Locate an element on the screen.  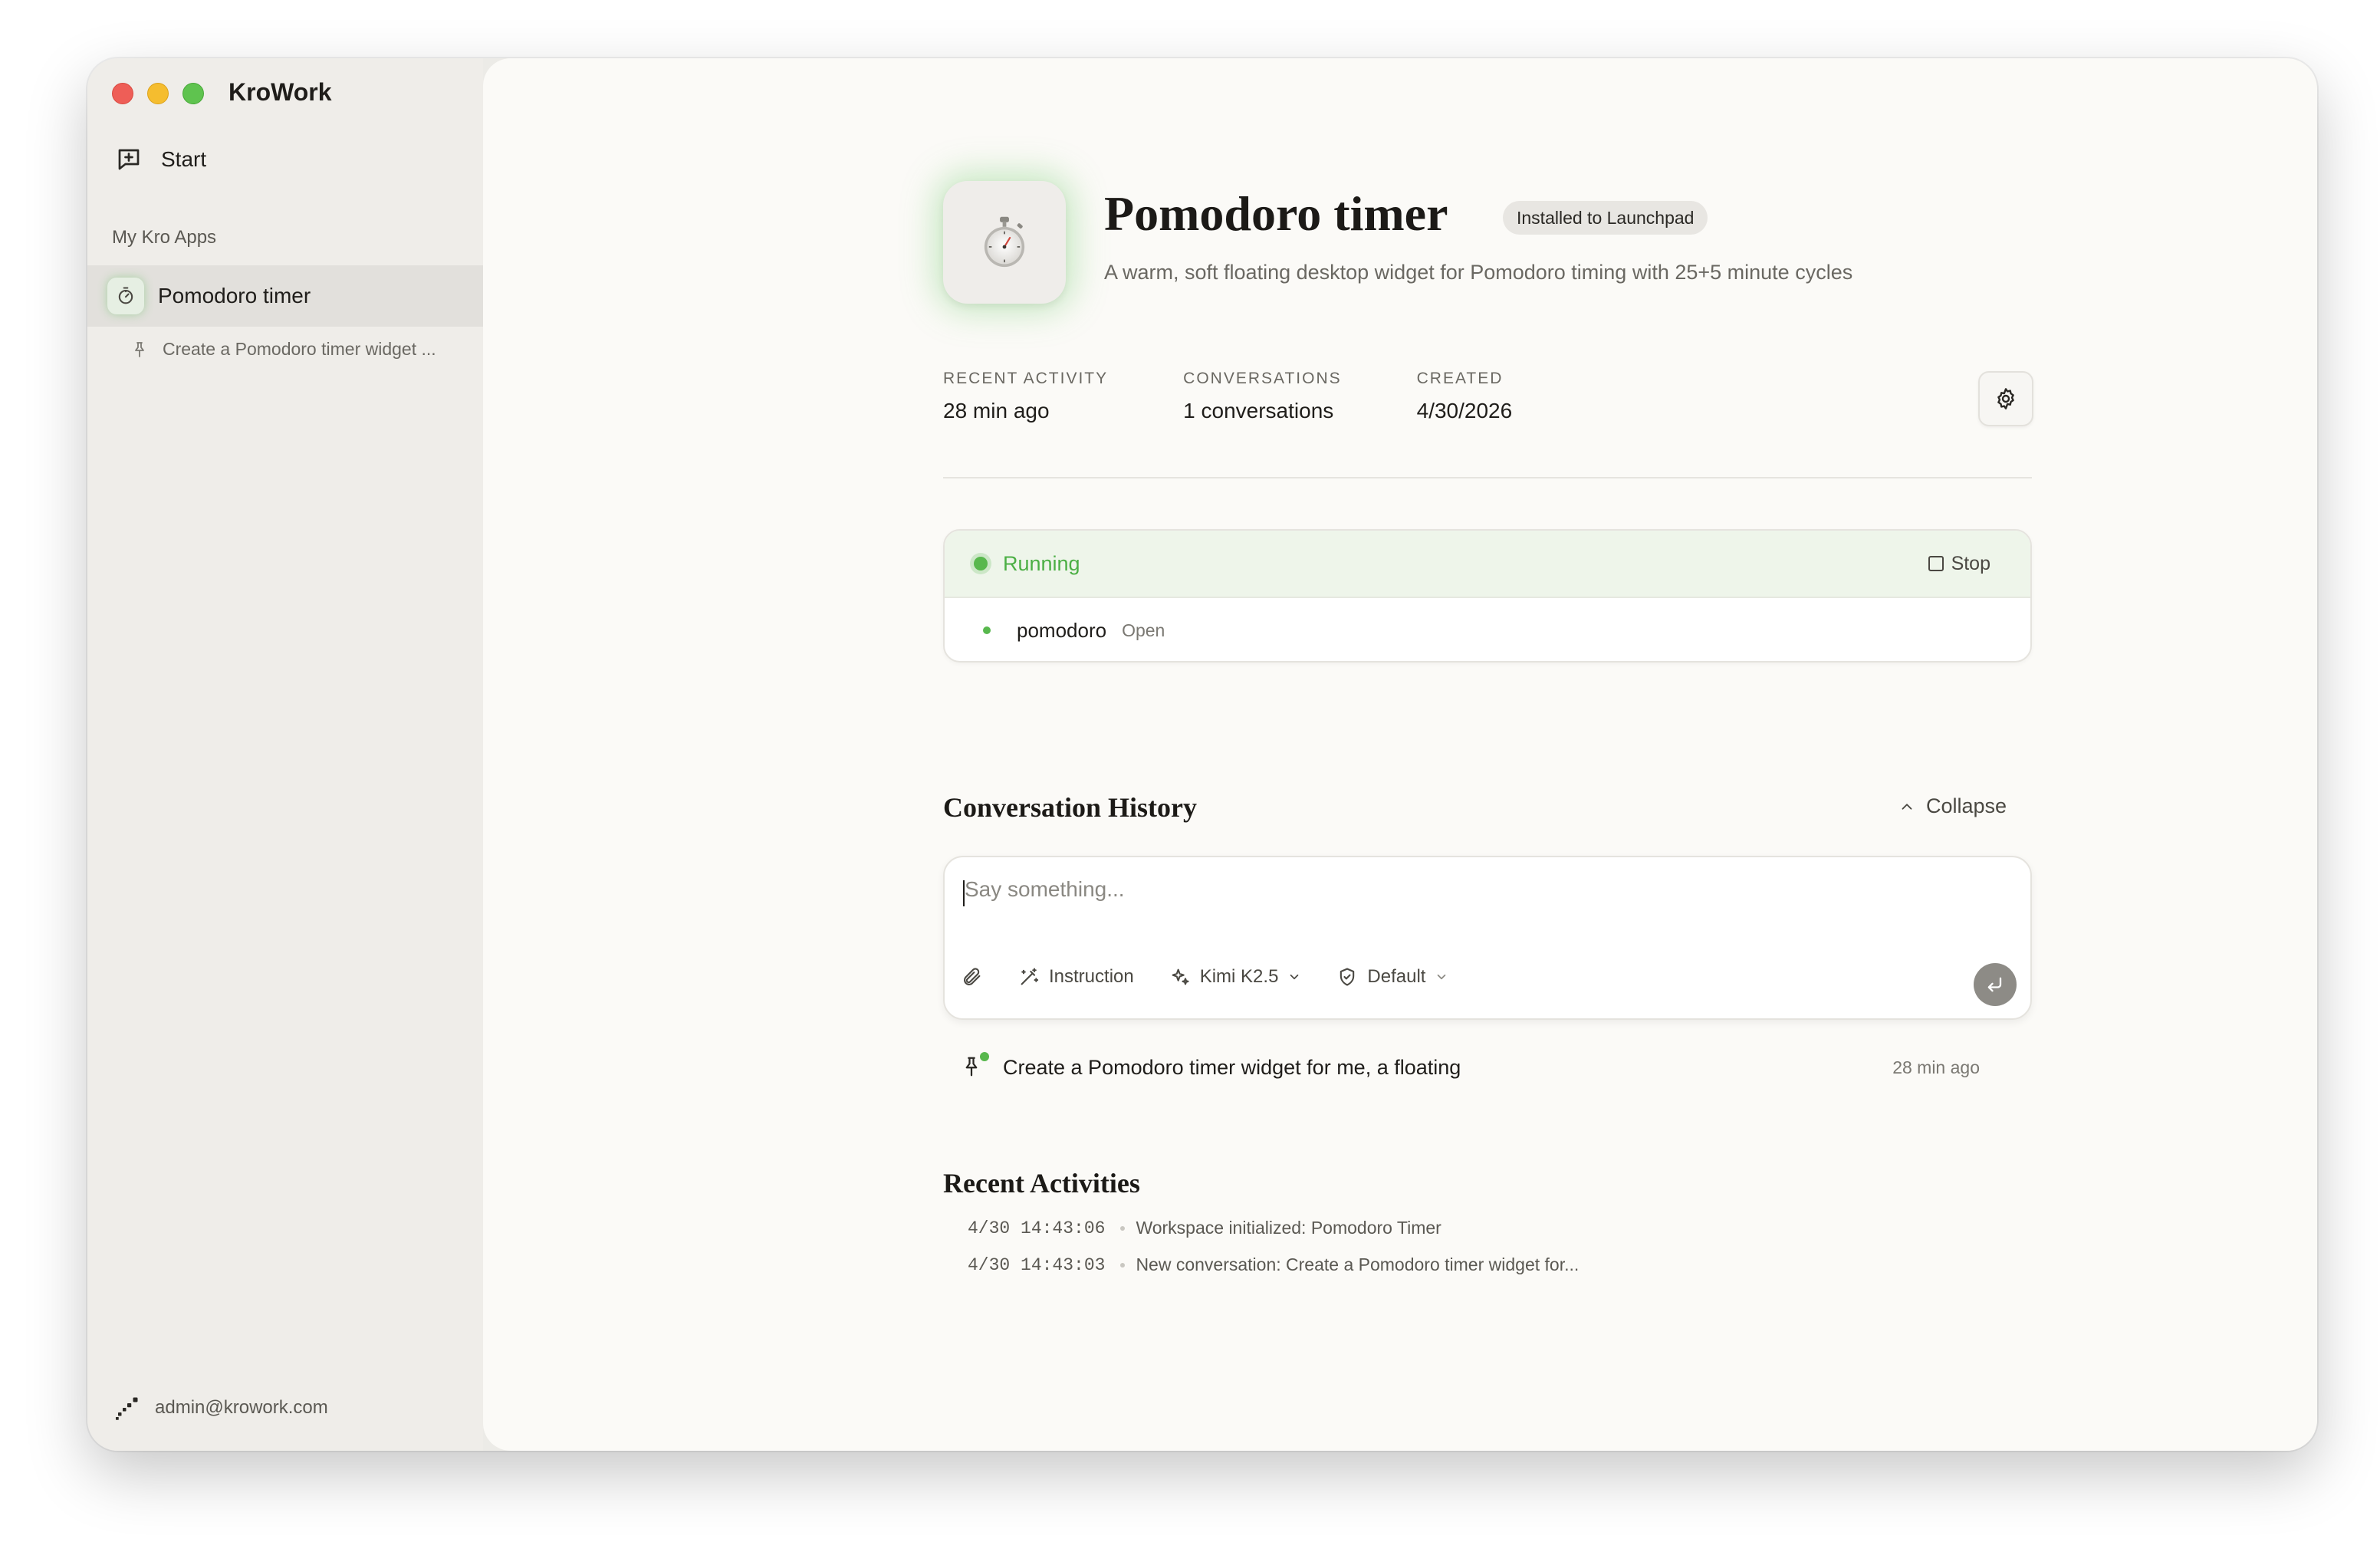
mode-label: Default is located at coordinates (1396, 977).